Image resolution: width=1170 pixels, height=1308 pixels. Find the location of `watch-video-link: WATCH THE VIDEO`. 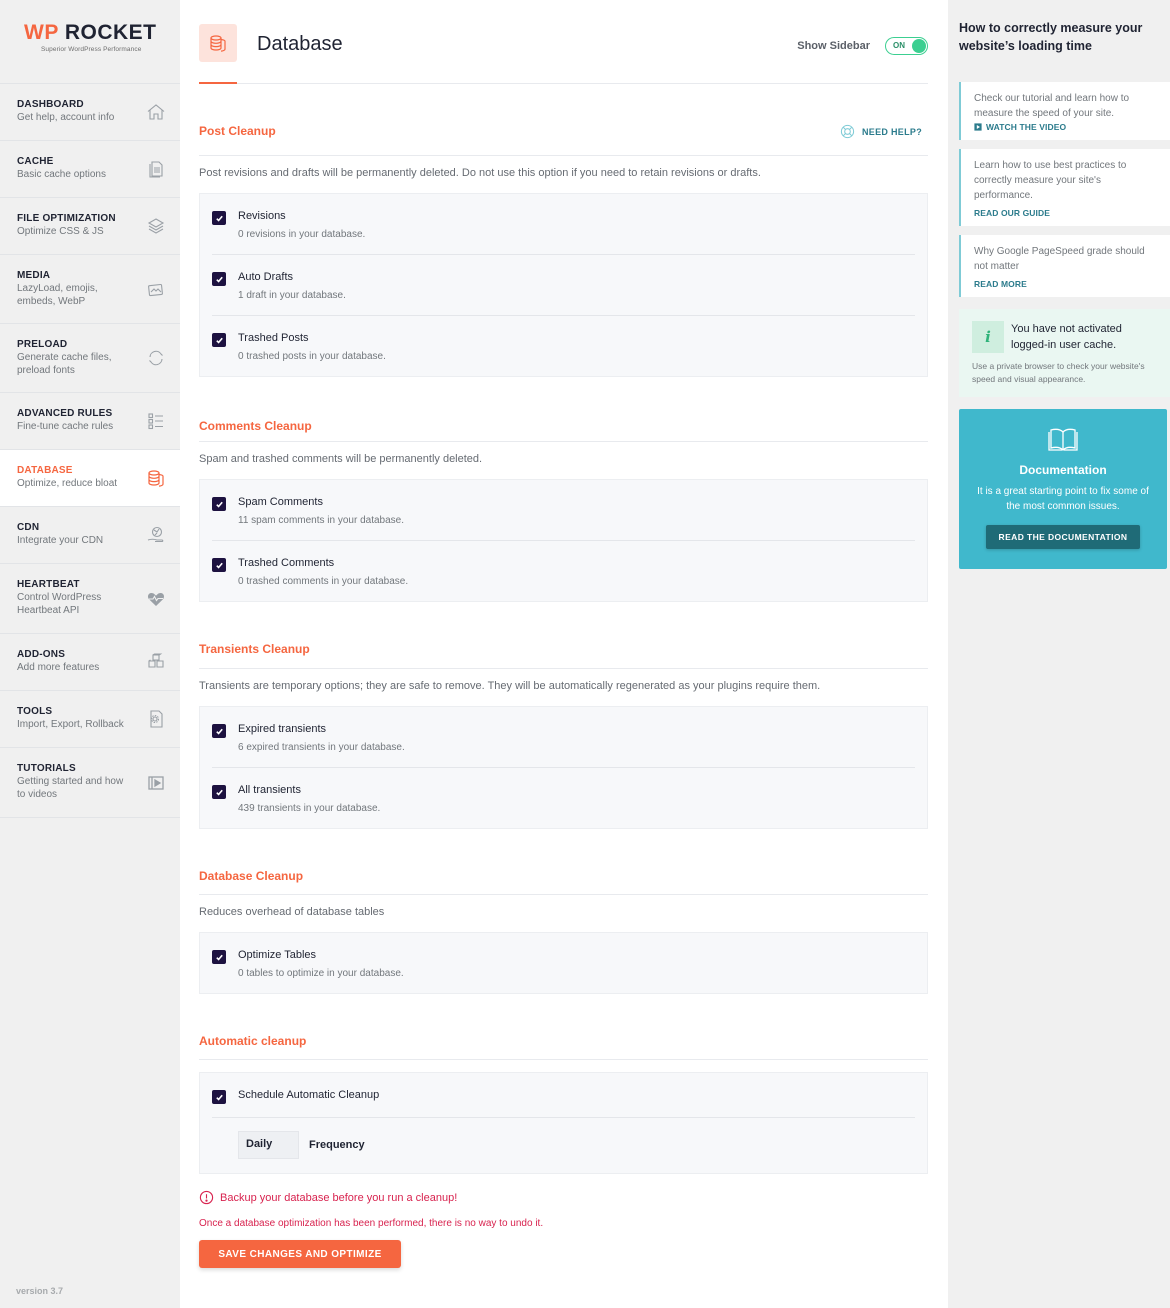

watch-video-link: WATCH THE VIDEO is located at coordinates (1067, 127).